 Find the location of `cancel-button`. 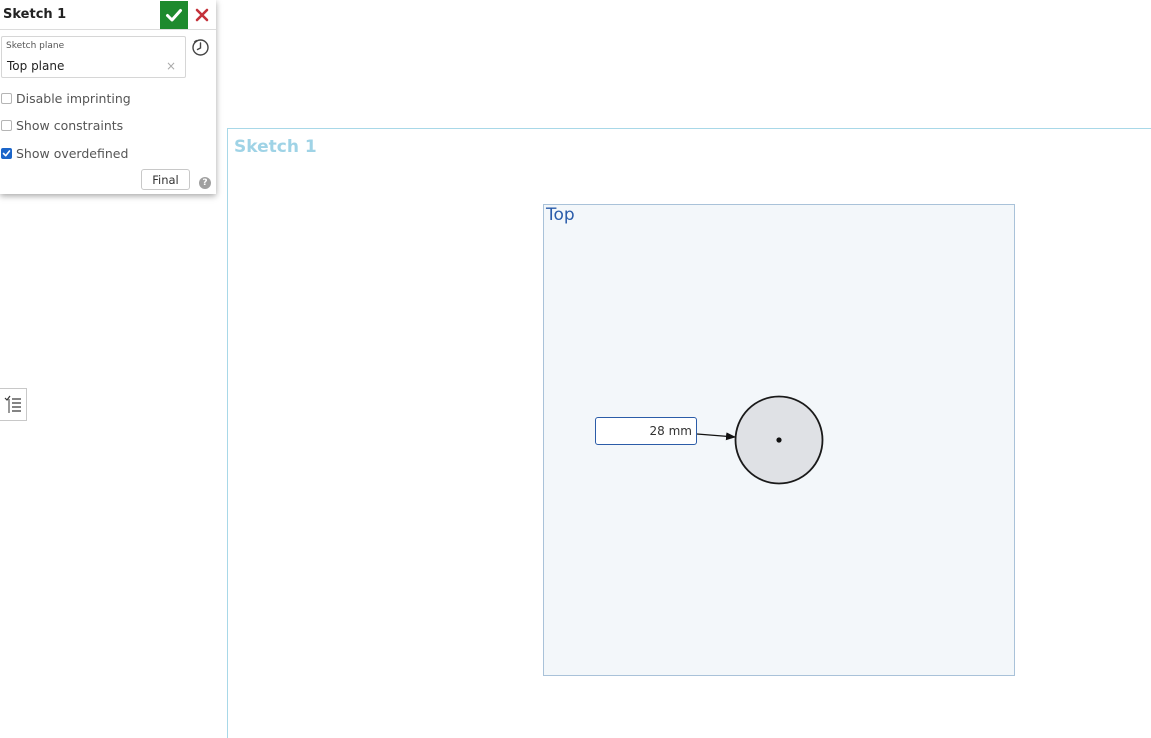

cancel-button is located at coordinates (202, 15).